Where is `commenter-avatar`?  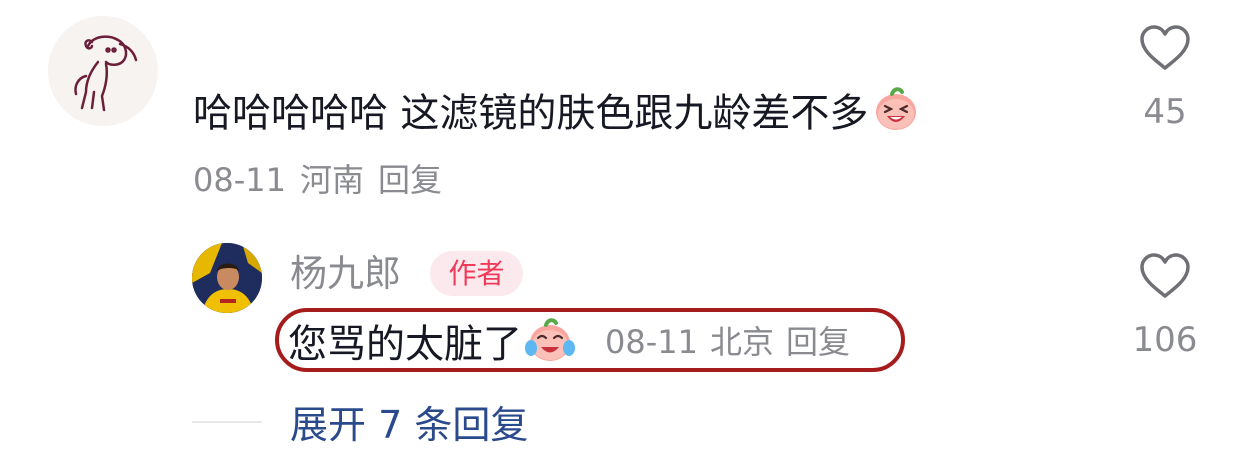 commenter-avatar is located at coordinates (103, 71).